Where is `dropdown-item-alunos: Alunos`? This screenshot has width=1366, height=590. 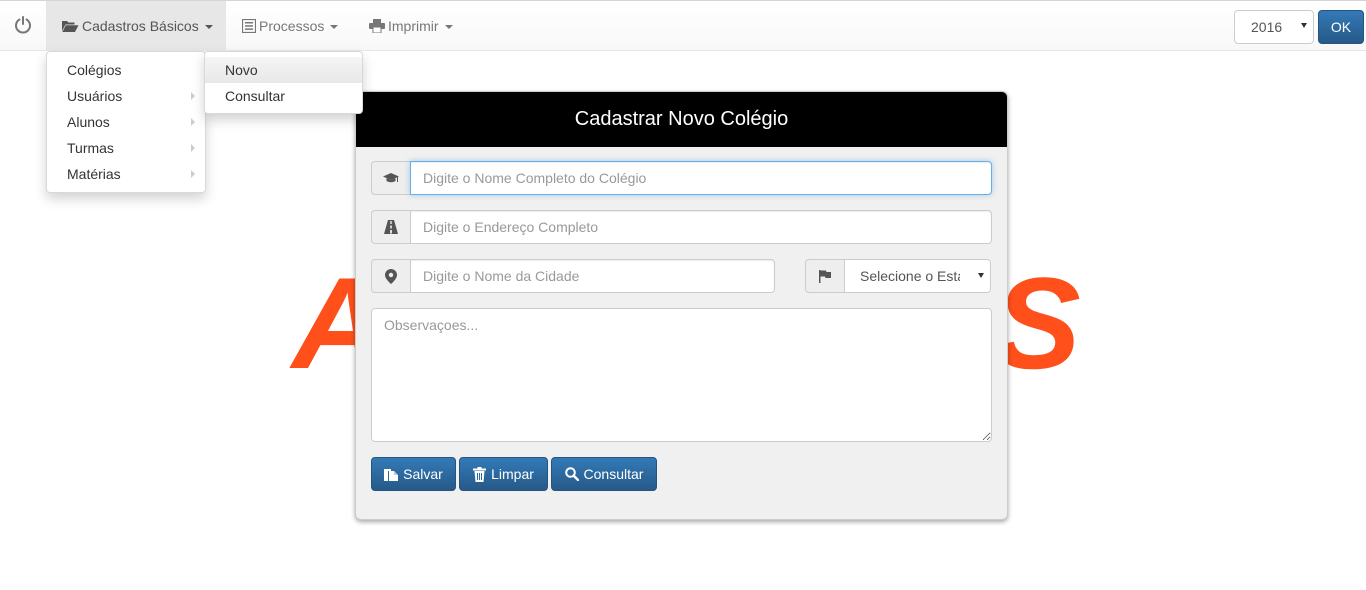
dropdown-item-alunos: Alunos is located at coordinates (126, 122).